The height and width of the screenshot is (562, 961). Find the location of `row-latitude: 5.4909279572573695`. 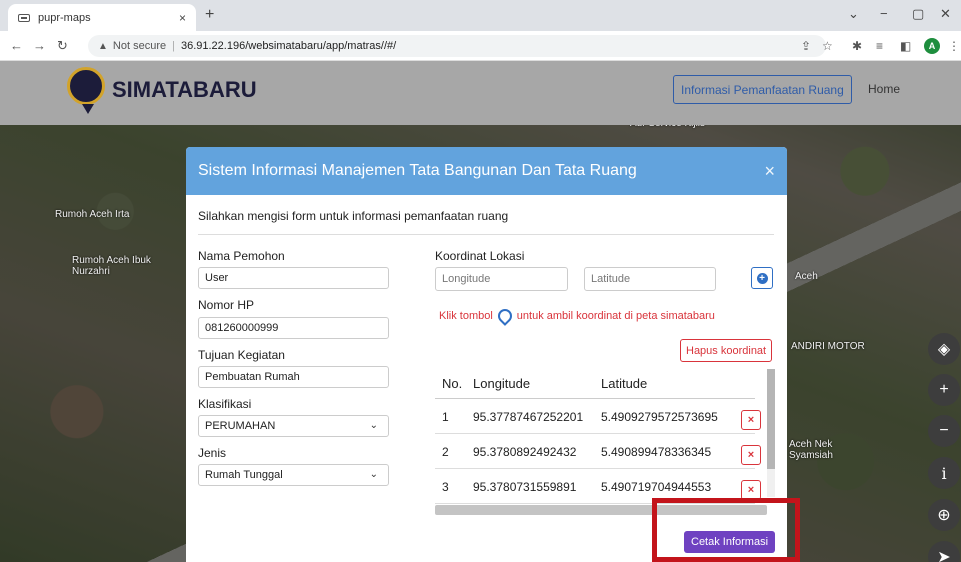

row-latitude: 5.4909279572573695 is located at coordinates (659, 417).